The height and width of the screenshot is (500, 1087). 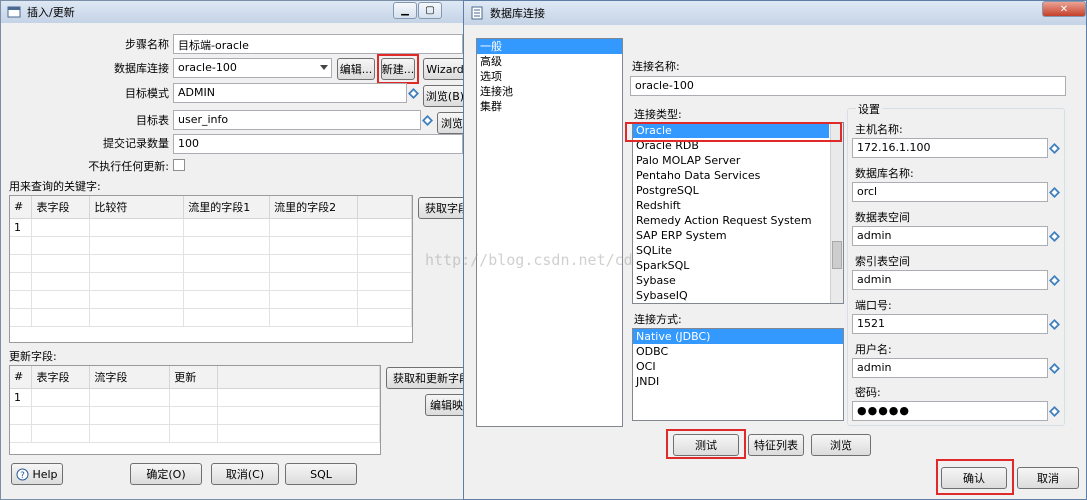 What do you see at coordinates (738, 160) in the screenshot?
I see `conn-type-item: Palo MOLAP Server` at bounding box center [738, 160].